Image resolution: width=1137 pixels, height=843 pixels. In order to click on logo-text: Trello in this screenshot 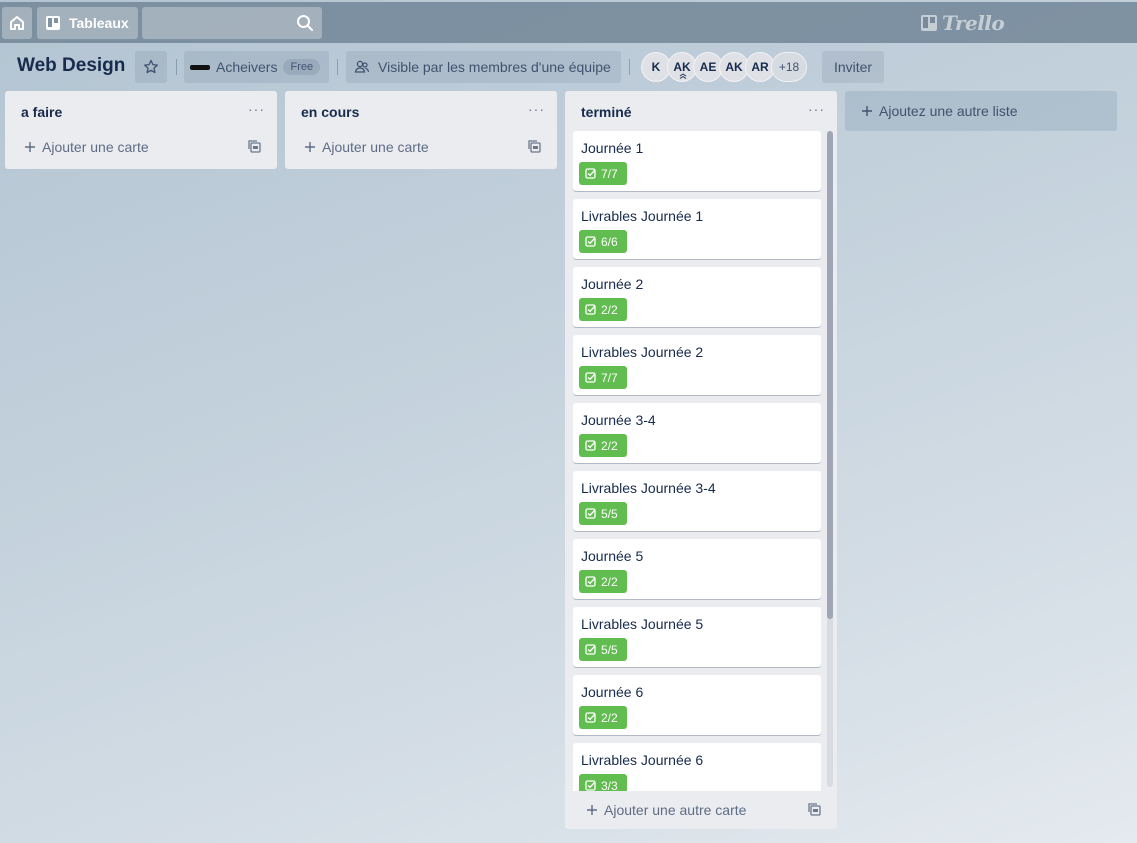, I will do `click(973, 23)`.